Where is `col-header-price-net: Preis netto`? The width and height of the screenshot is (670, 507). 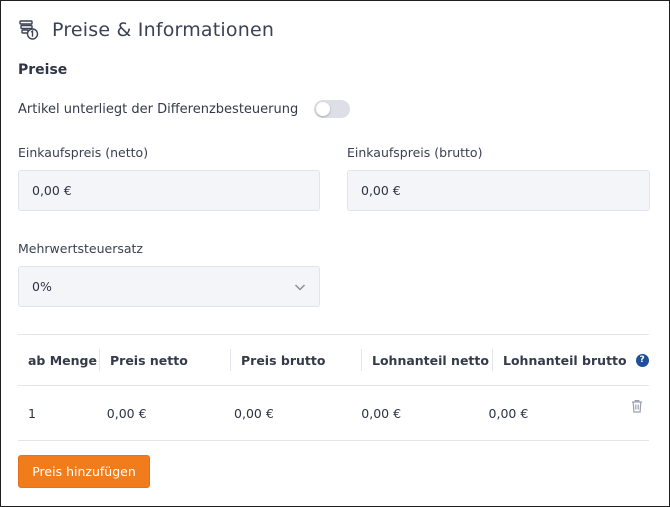 col-header-price-net: Preis netto is located at coordinates (164, 360).